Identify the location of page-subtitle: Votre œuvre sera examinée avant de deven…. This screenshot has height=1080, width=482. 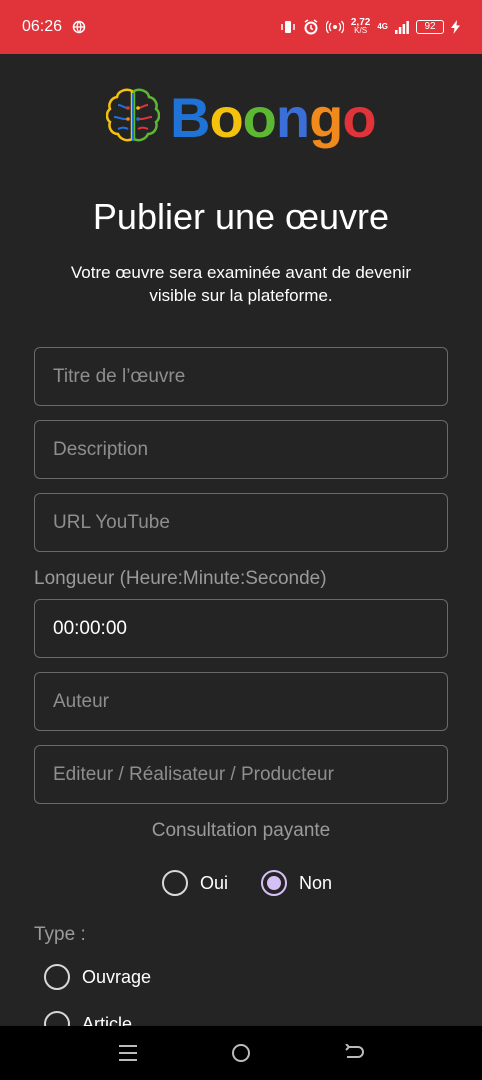
(241, 284).